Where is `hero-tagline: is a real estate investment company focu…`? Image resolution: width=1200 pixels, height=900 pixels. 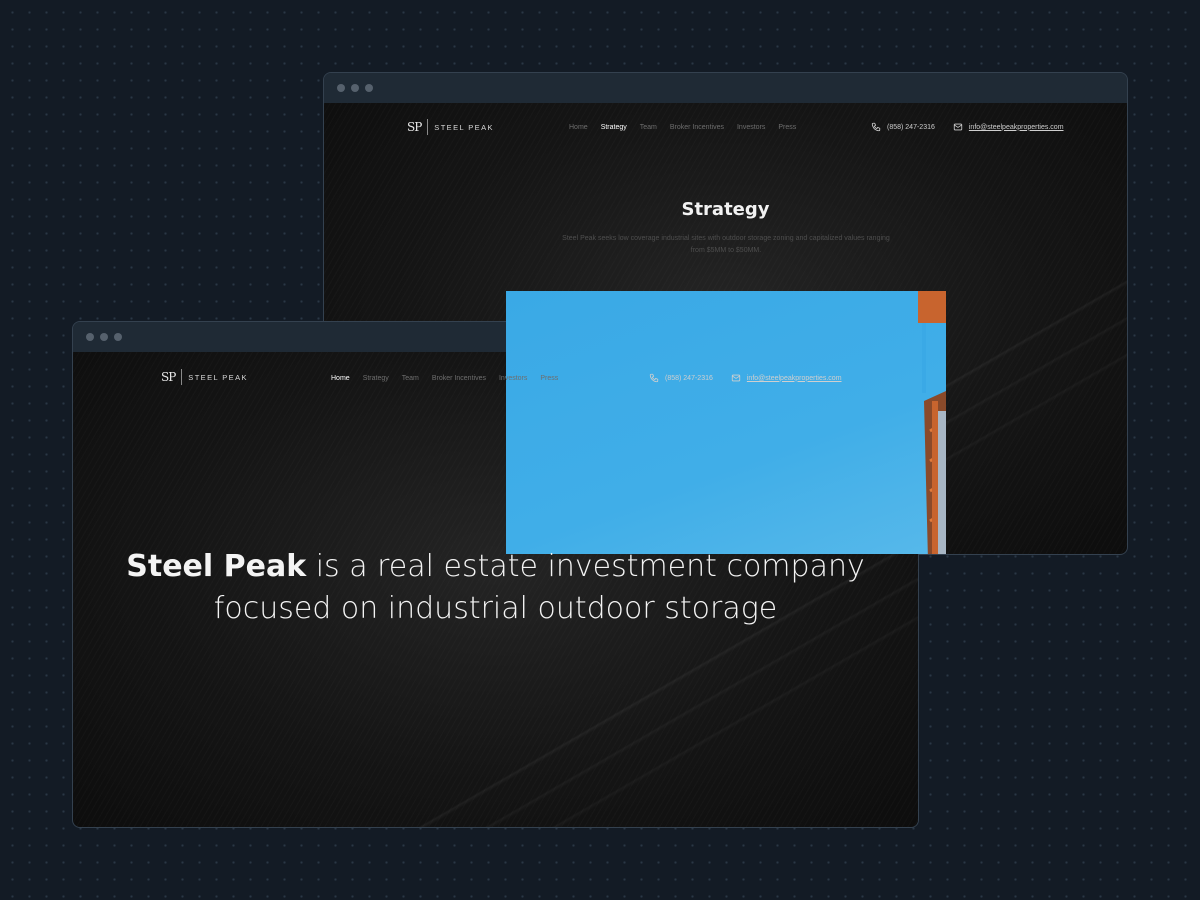 hero-tagline: is a real estate investment company focu… is located at coordinates (539, 587).